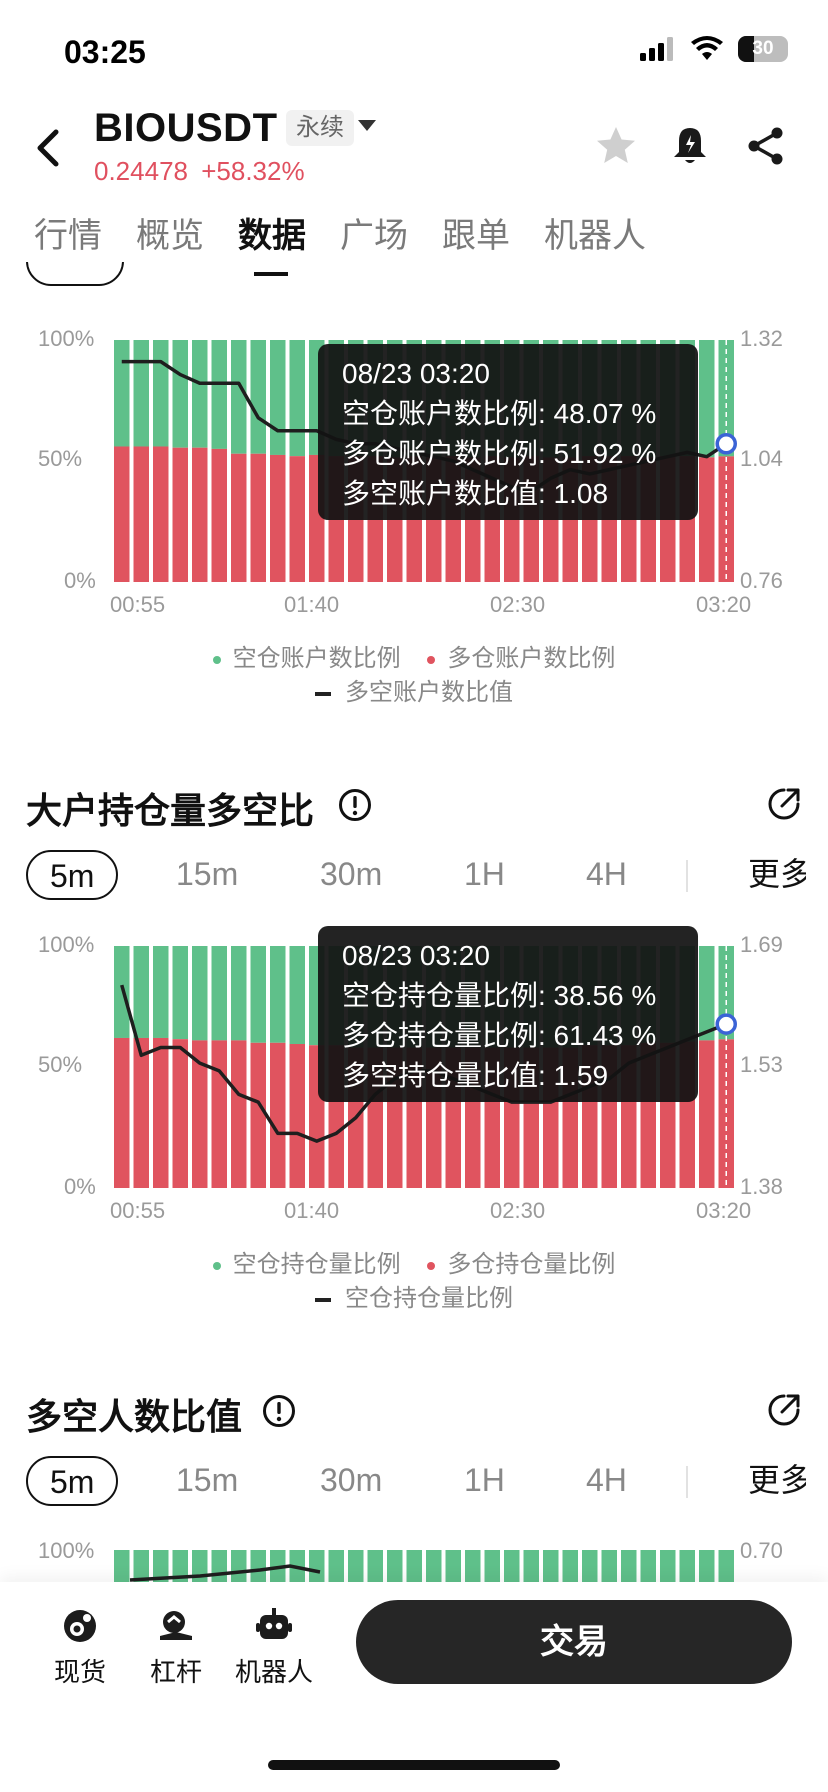  What do you see at coordinates (687, 1482) in the screenshot?
I see `divider` at bounding box center [687, 1482].